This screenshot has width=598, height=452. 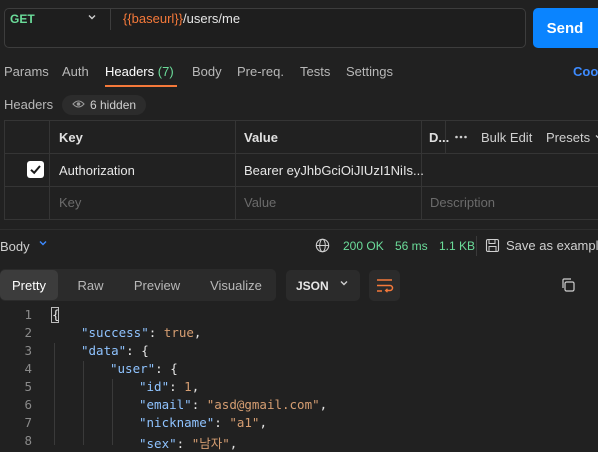 I want to click on header-key-cell: Authorization, so click(x=97, y=170).